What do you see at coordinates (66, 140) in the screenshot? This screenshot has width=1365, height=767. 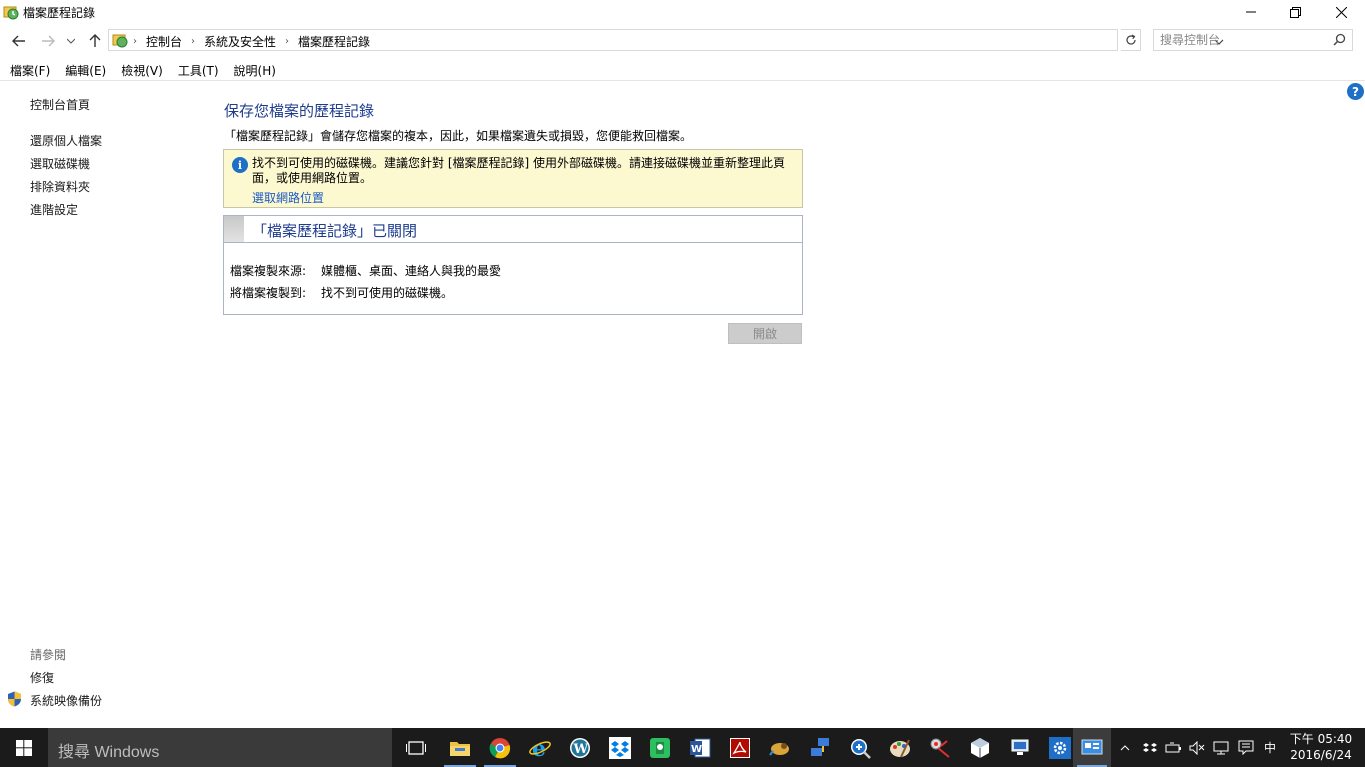 I see `restore-personal-files-link: 還原個人檔案` at bounding box center [66, 140].